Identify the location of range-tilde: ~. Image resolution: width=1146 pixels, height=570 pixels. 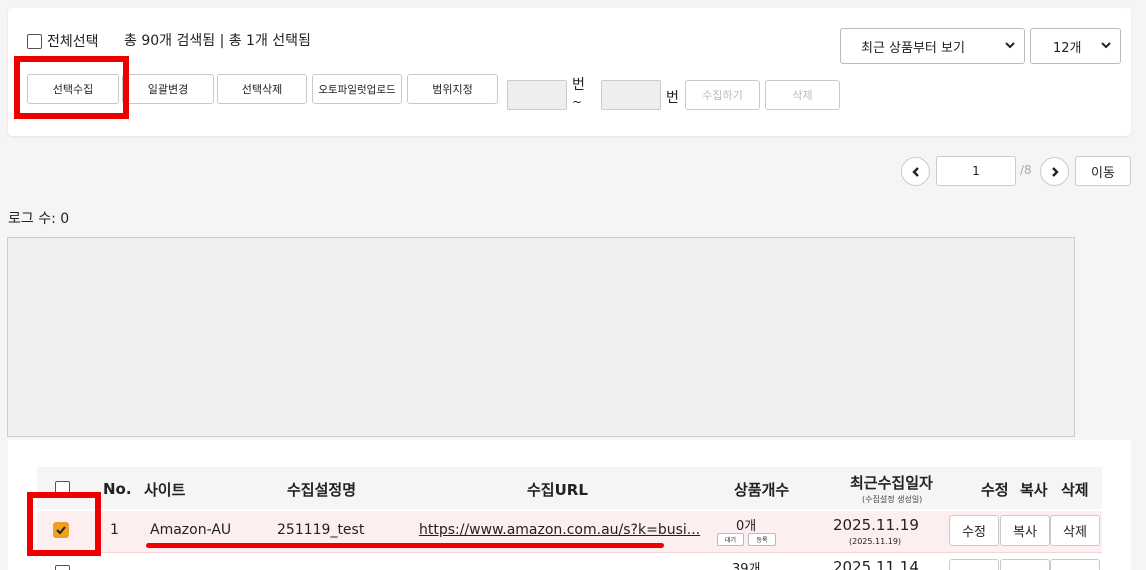
(577, 102).